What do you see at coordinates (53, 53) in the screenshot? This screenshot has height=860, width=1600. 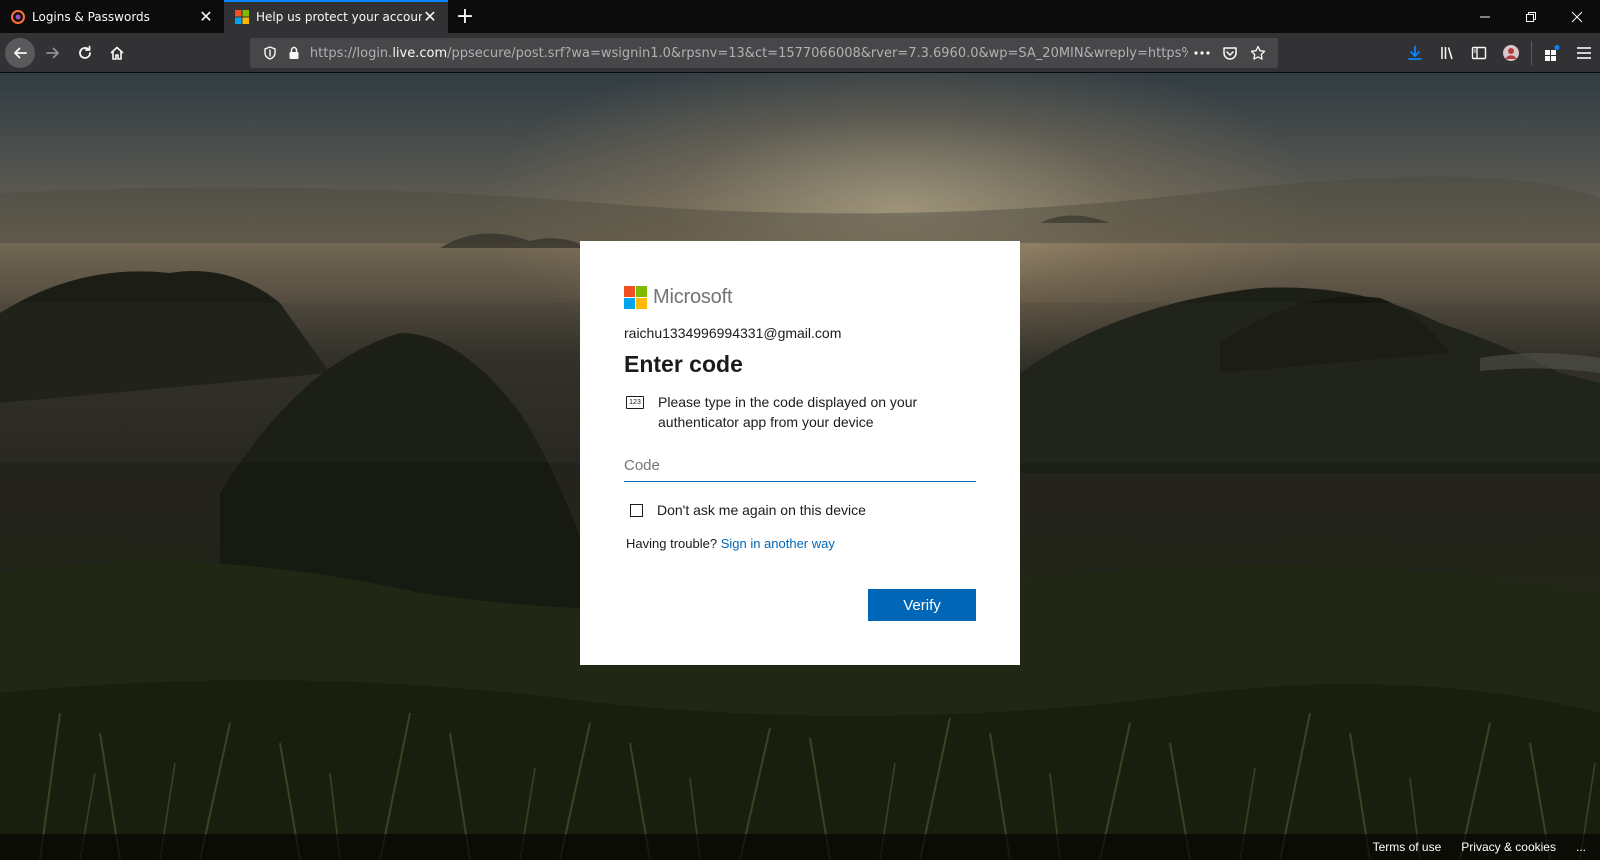 I see `forward-arrow-icon` at bounding box center [53, 53].